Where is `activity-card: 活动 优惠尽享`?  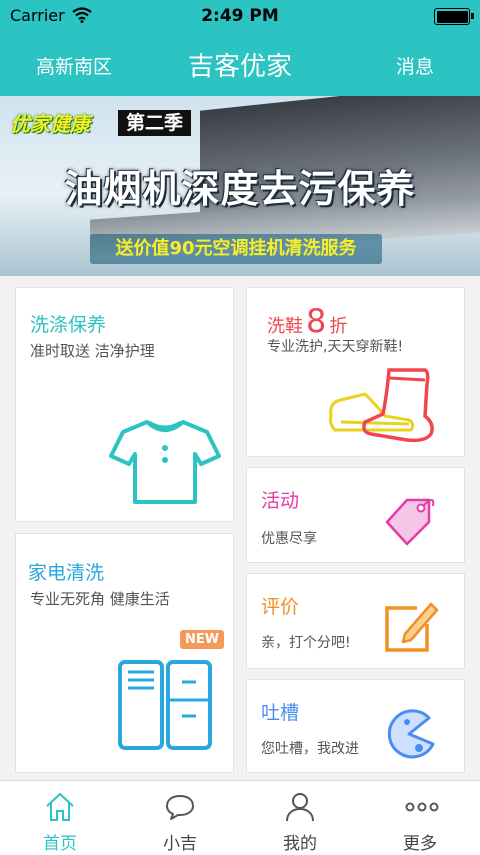
activity-card: 活动 优惠尽享 is located at coordinates (355, 515).